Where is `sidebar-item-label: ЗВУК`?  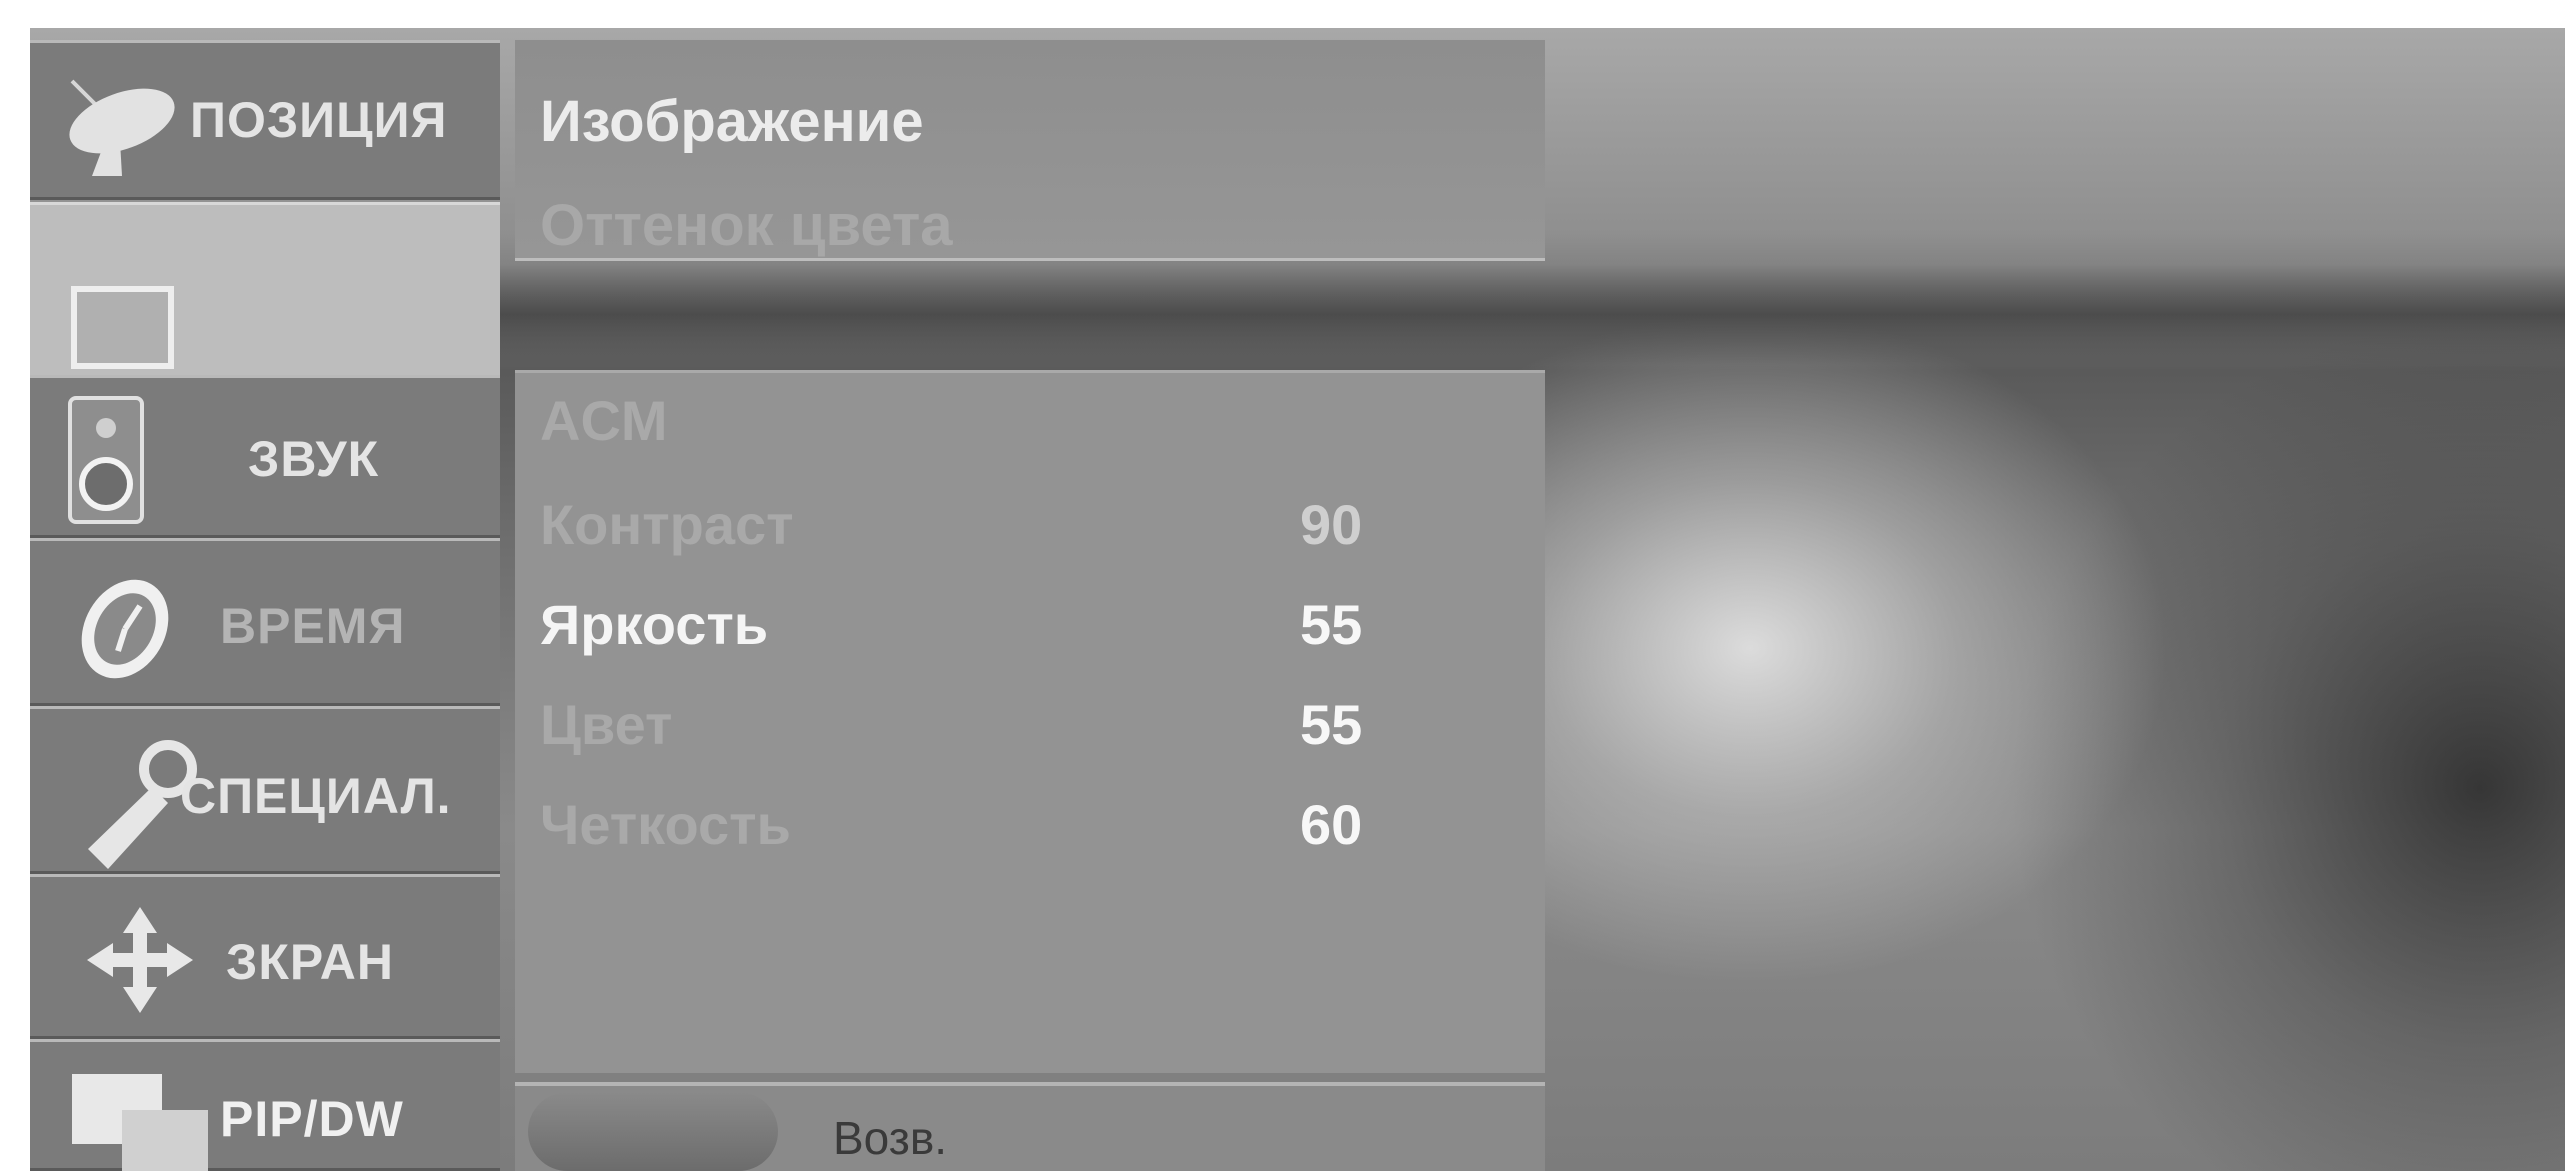
sidebar-item-label: ЗВУК is located at coordinates (314, 459).